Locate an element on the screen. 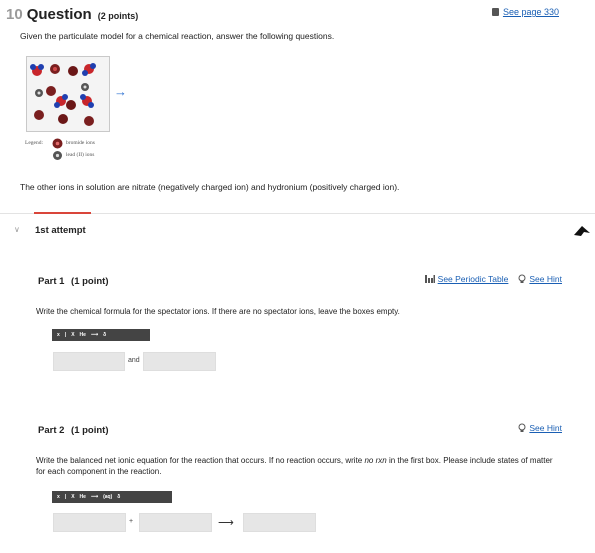 The image size is (595, 553). particle-cluster is located at coordinates (63, 94).